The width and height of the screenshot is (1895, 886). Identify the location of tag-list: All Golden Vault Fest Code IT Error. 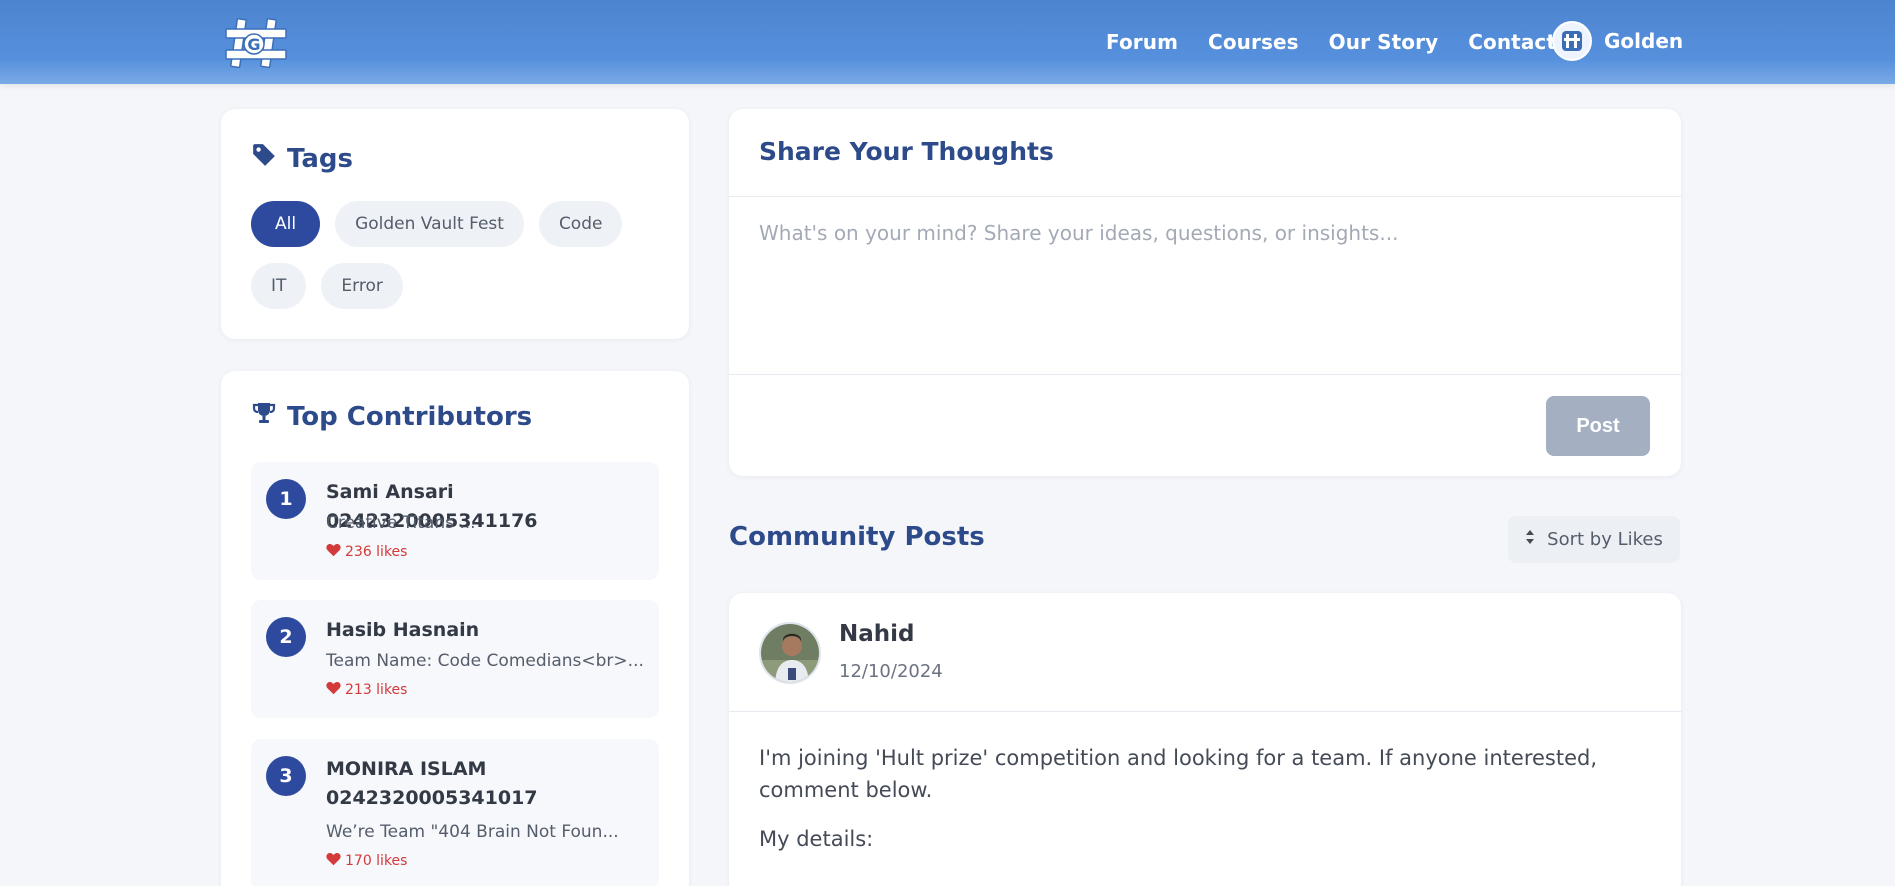
(461, 263).